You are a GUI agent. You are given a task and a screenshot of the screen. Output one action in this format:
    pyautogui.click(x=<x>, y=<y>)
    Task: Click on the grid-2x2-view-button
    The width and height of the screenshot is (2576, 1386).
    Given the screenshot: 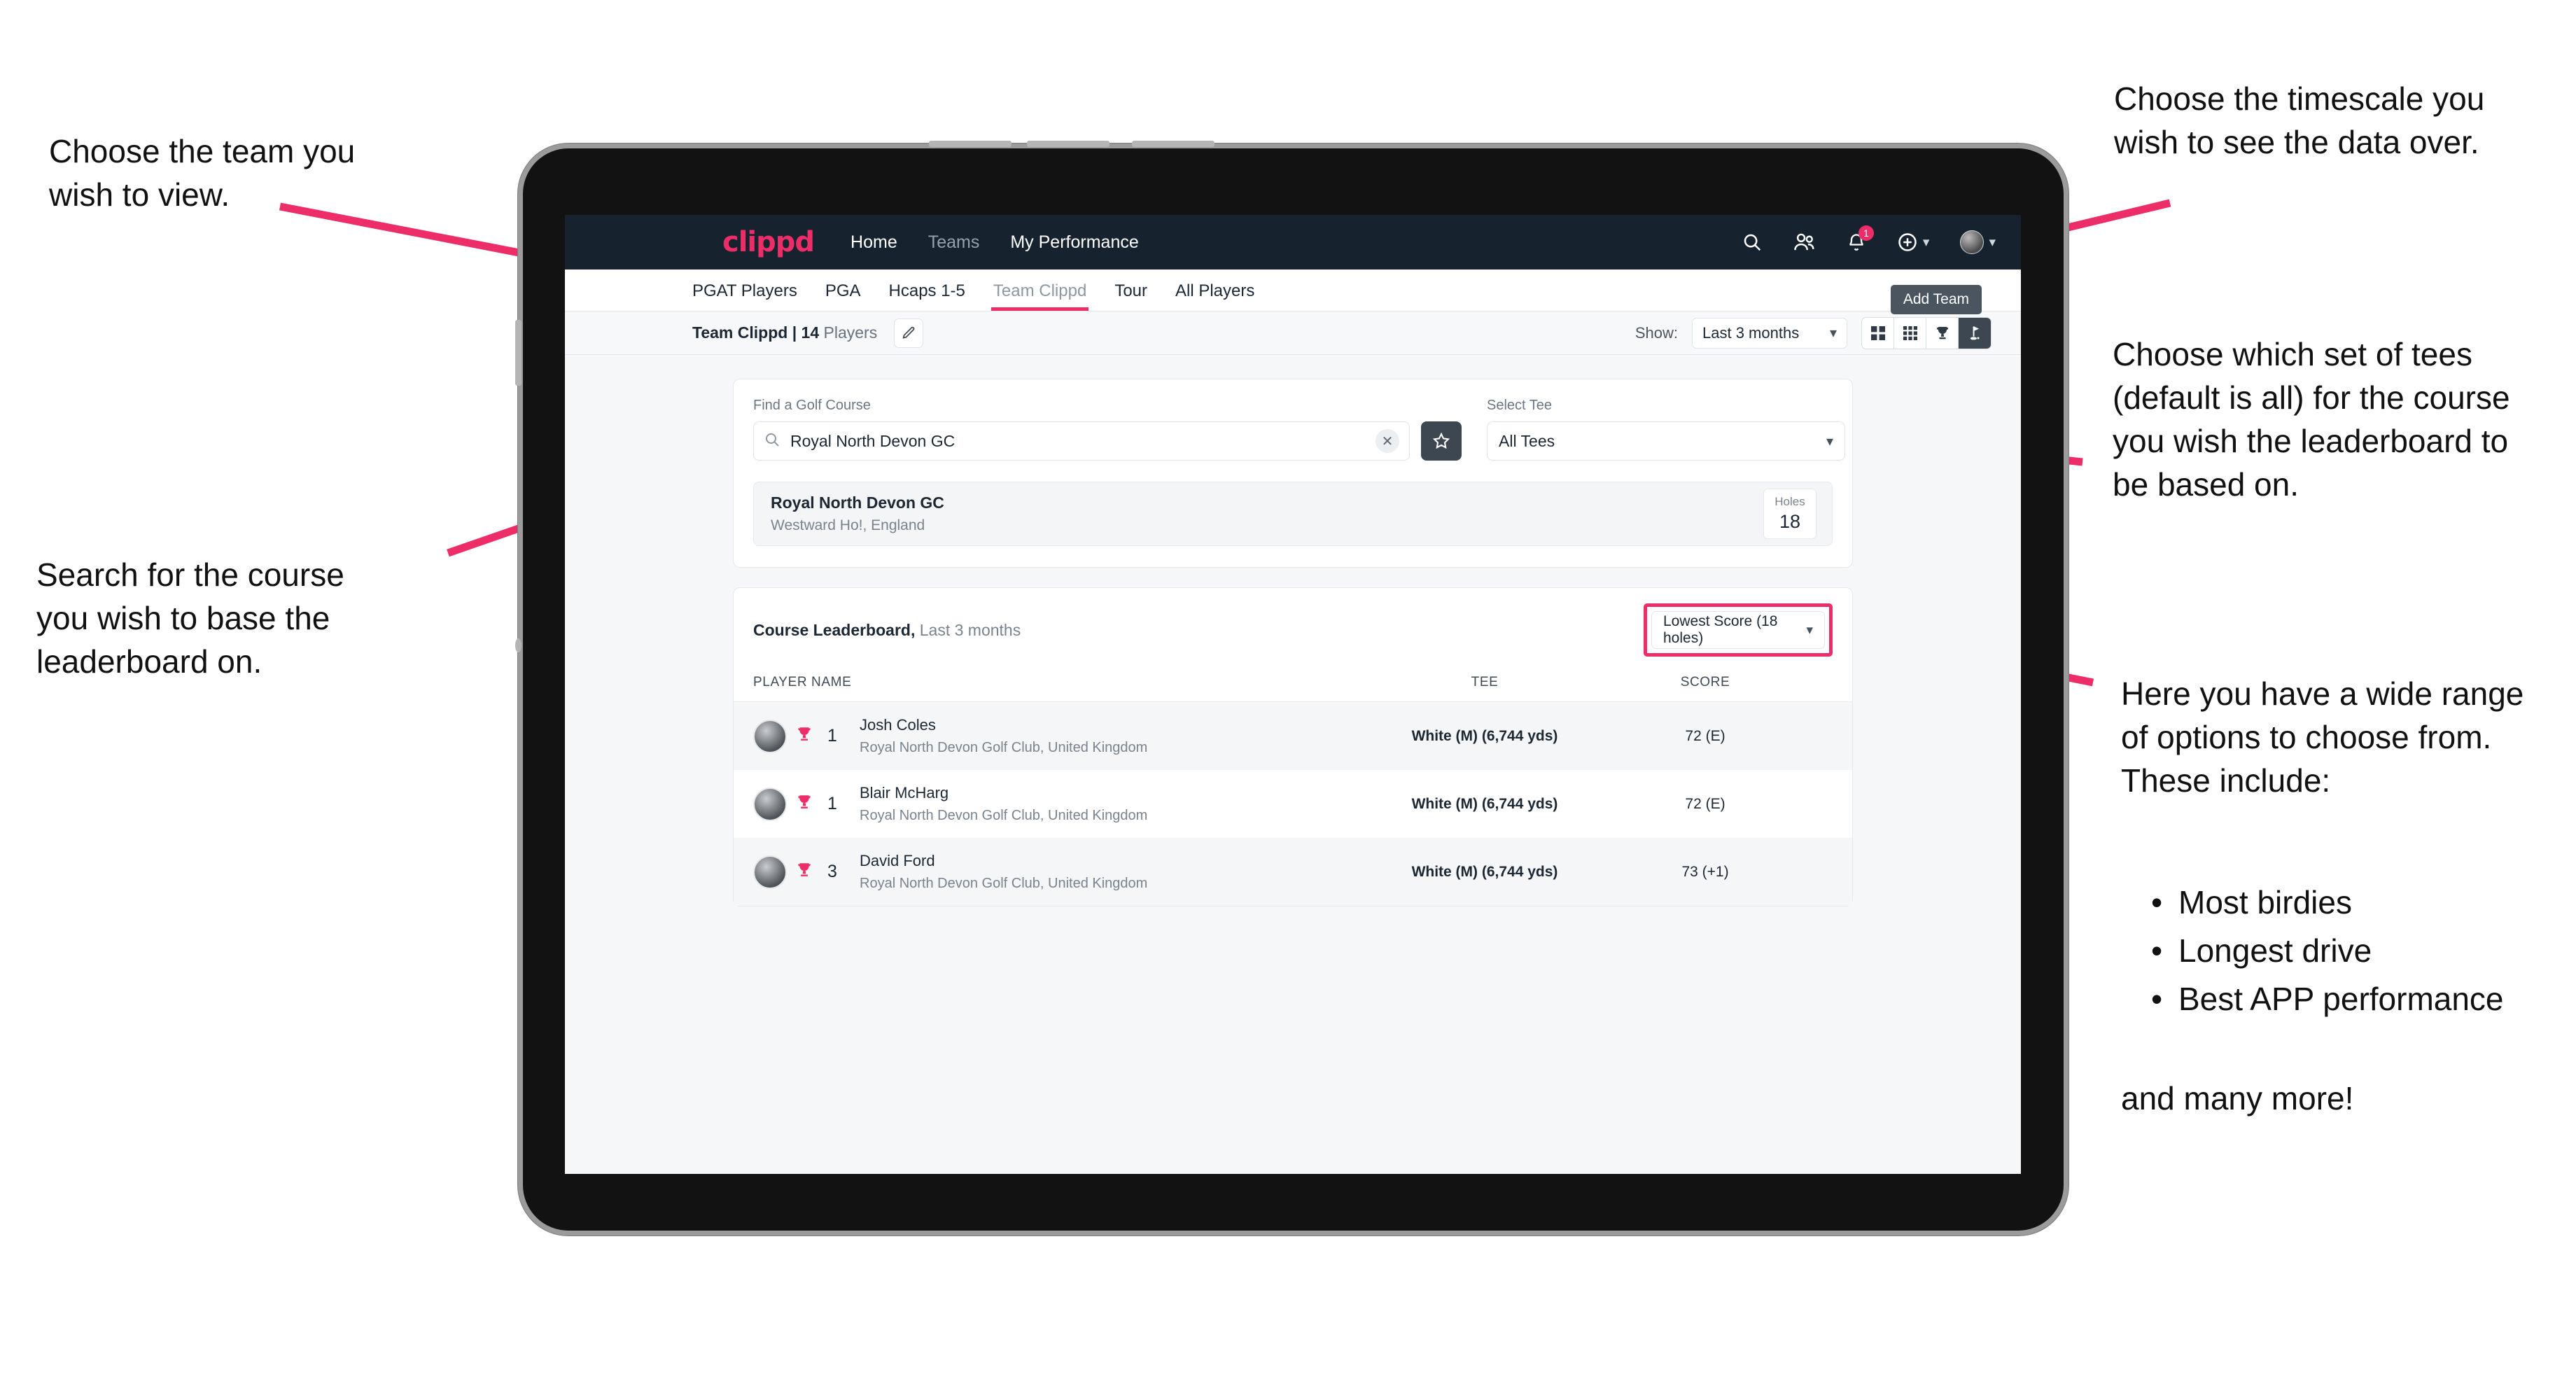 What is the action you would take?
    pyautogui.click(x=1878, y=333)
    